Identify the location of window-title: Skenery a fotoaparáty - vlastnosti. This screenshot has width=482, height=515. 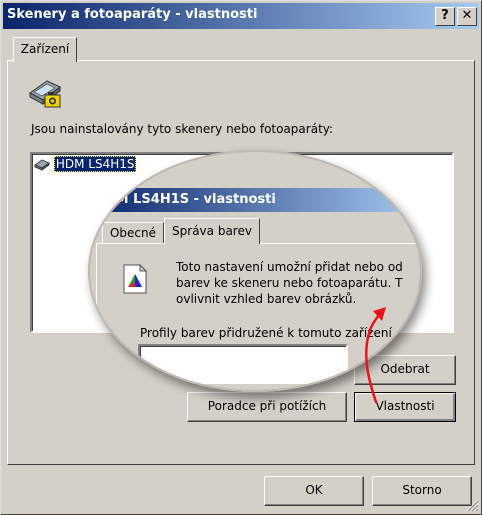
(132, 14).